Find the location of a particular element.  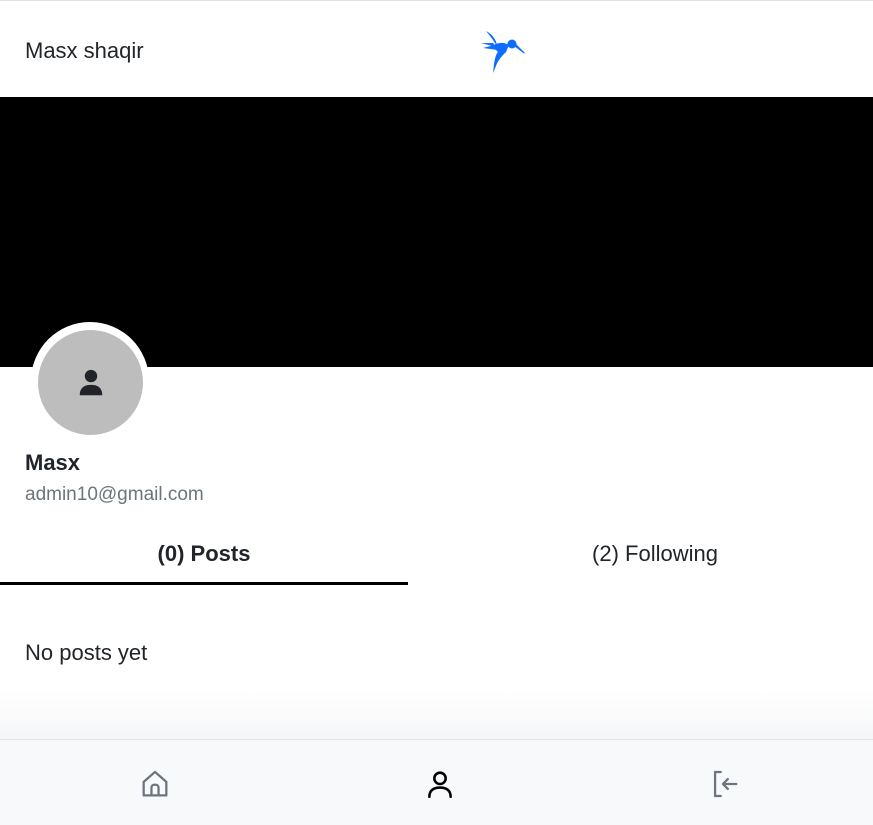

nav-profile-button is located at coordinates (440, 784).